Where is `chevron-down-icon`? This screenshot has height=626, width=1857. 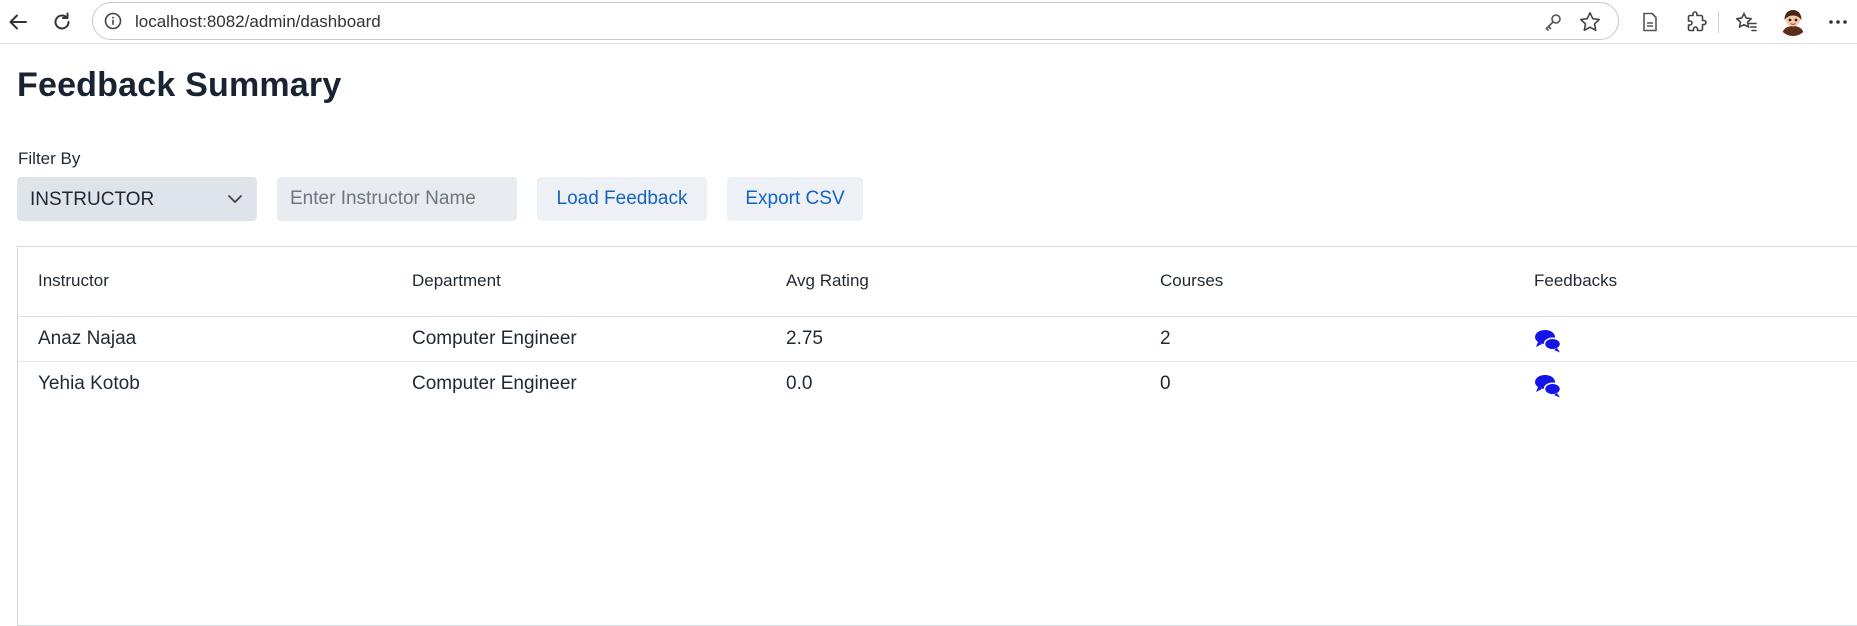 chevron-down-icon is located at coordinates (235, 201).